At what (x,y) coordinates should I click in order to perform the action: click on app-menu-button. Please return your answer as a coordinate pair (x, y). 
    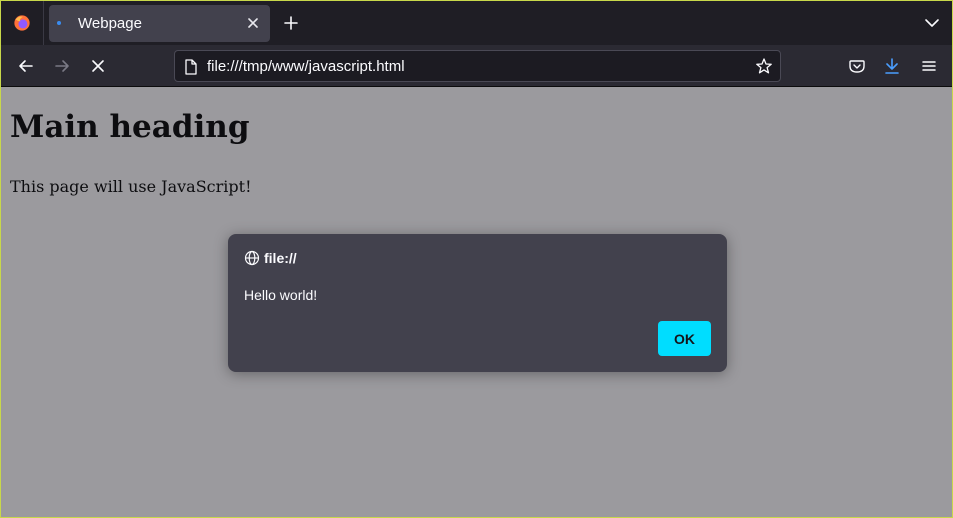
    Looking at the image, I should click on (929, 66).